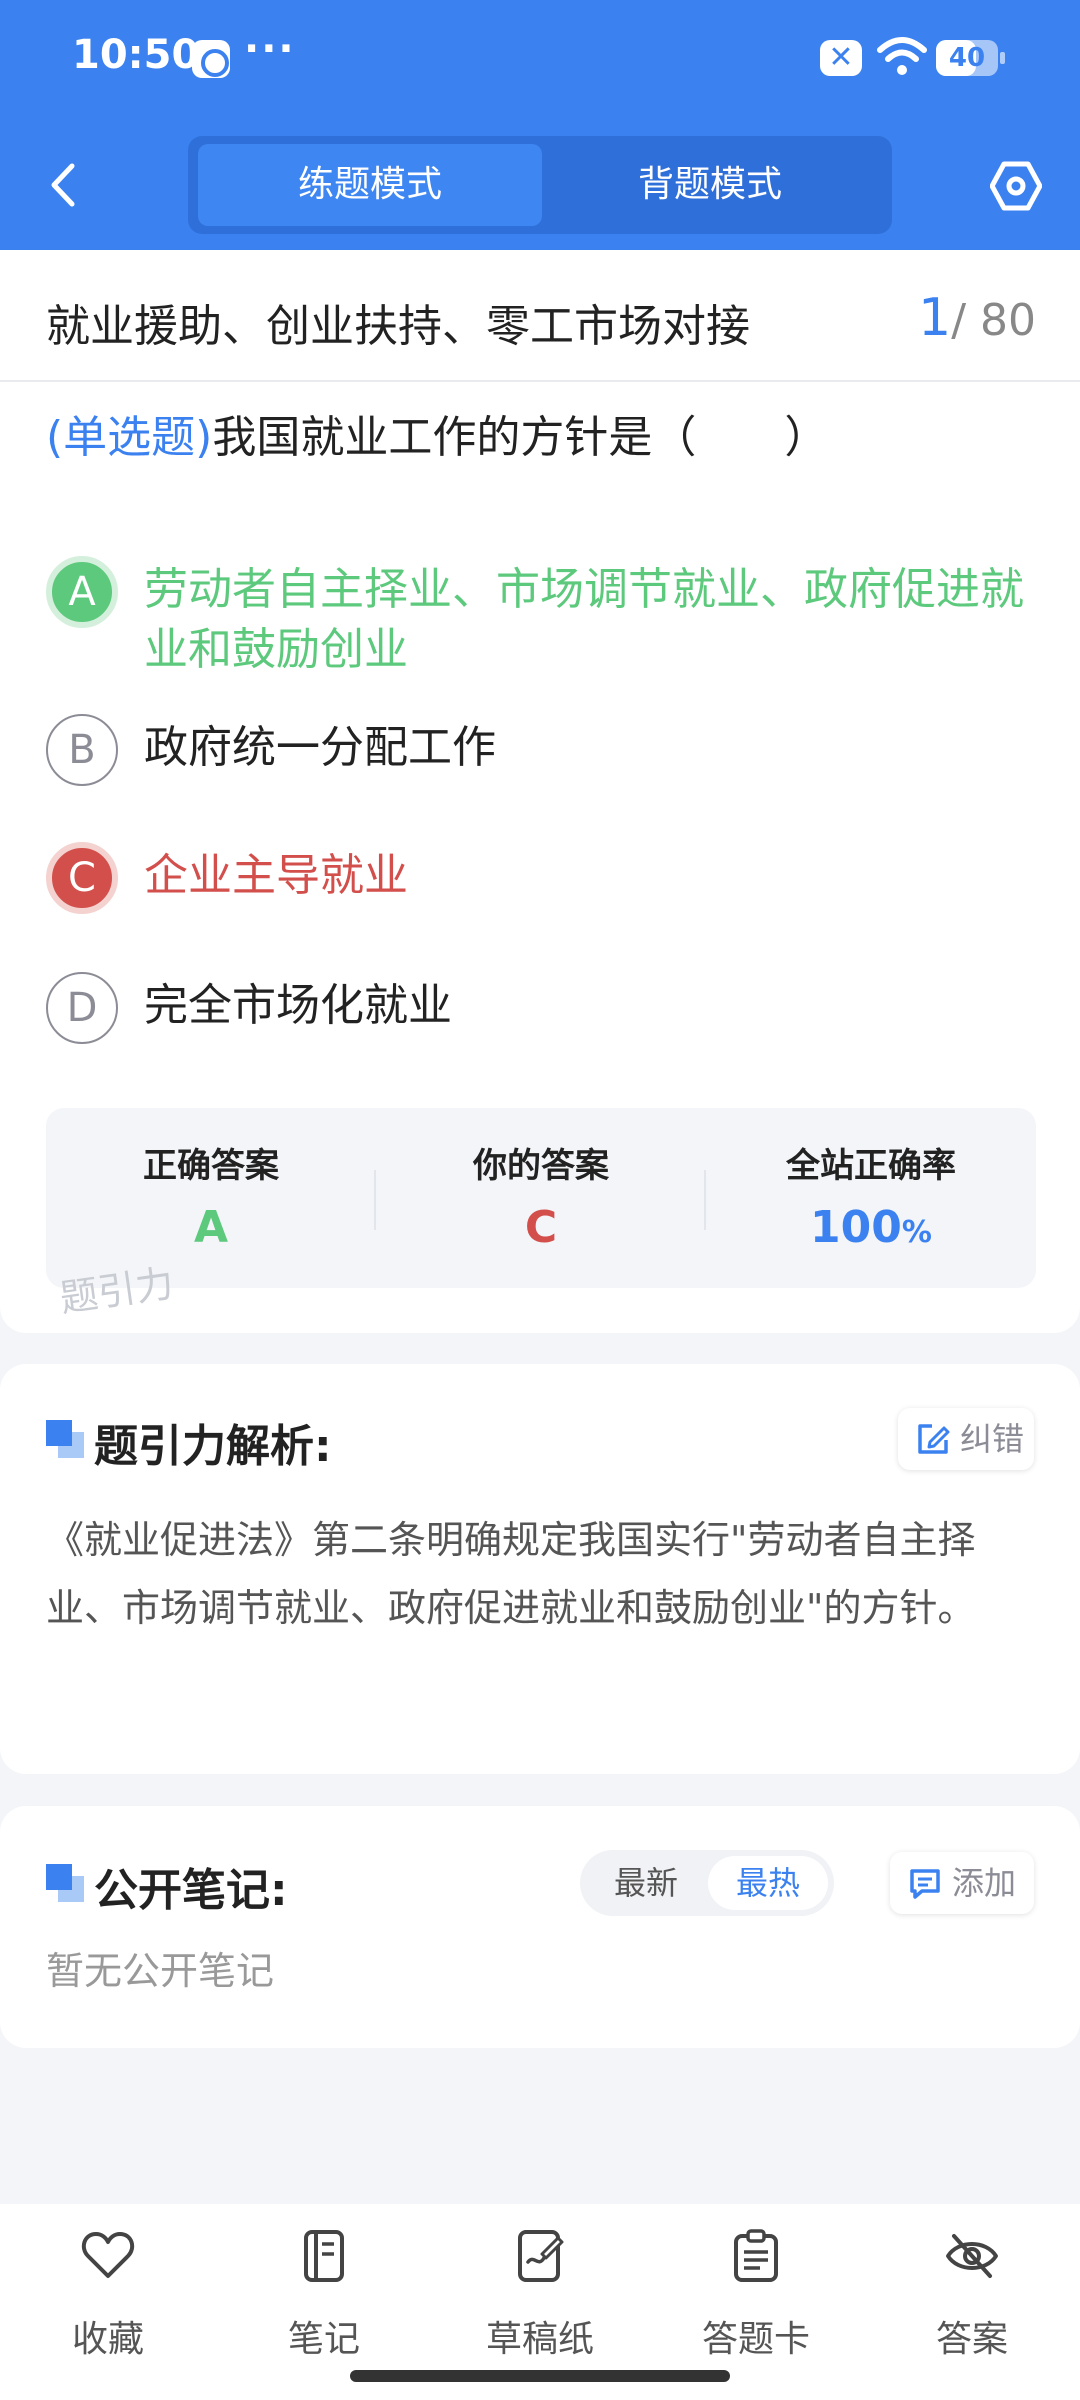 The image size is (1080, 2400). What do you see at coordinates (160, 1971) in the screenshot?
I see `empty-notes-text: 暂无公开笔记` at bounding box center [160, 1971].